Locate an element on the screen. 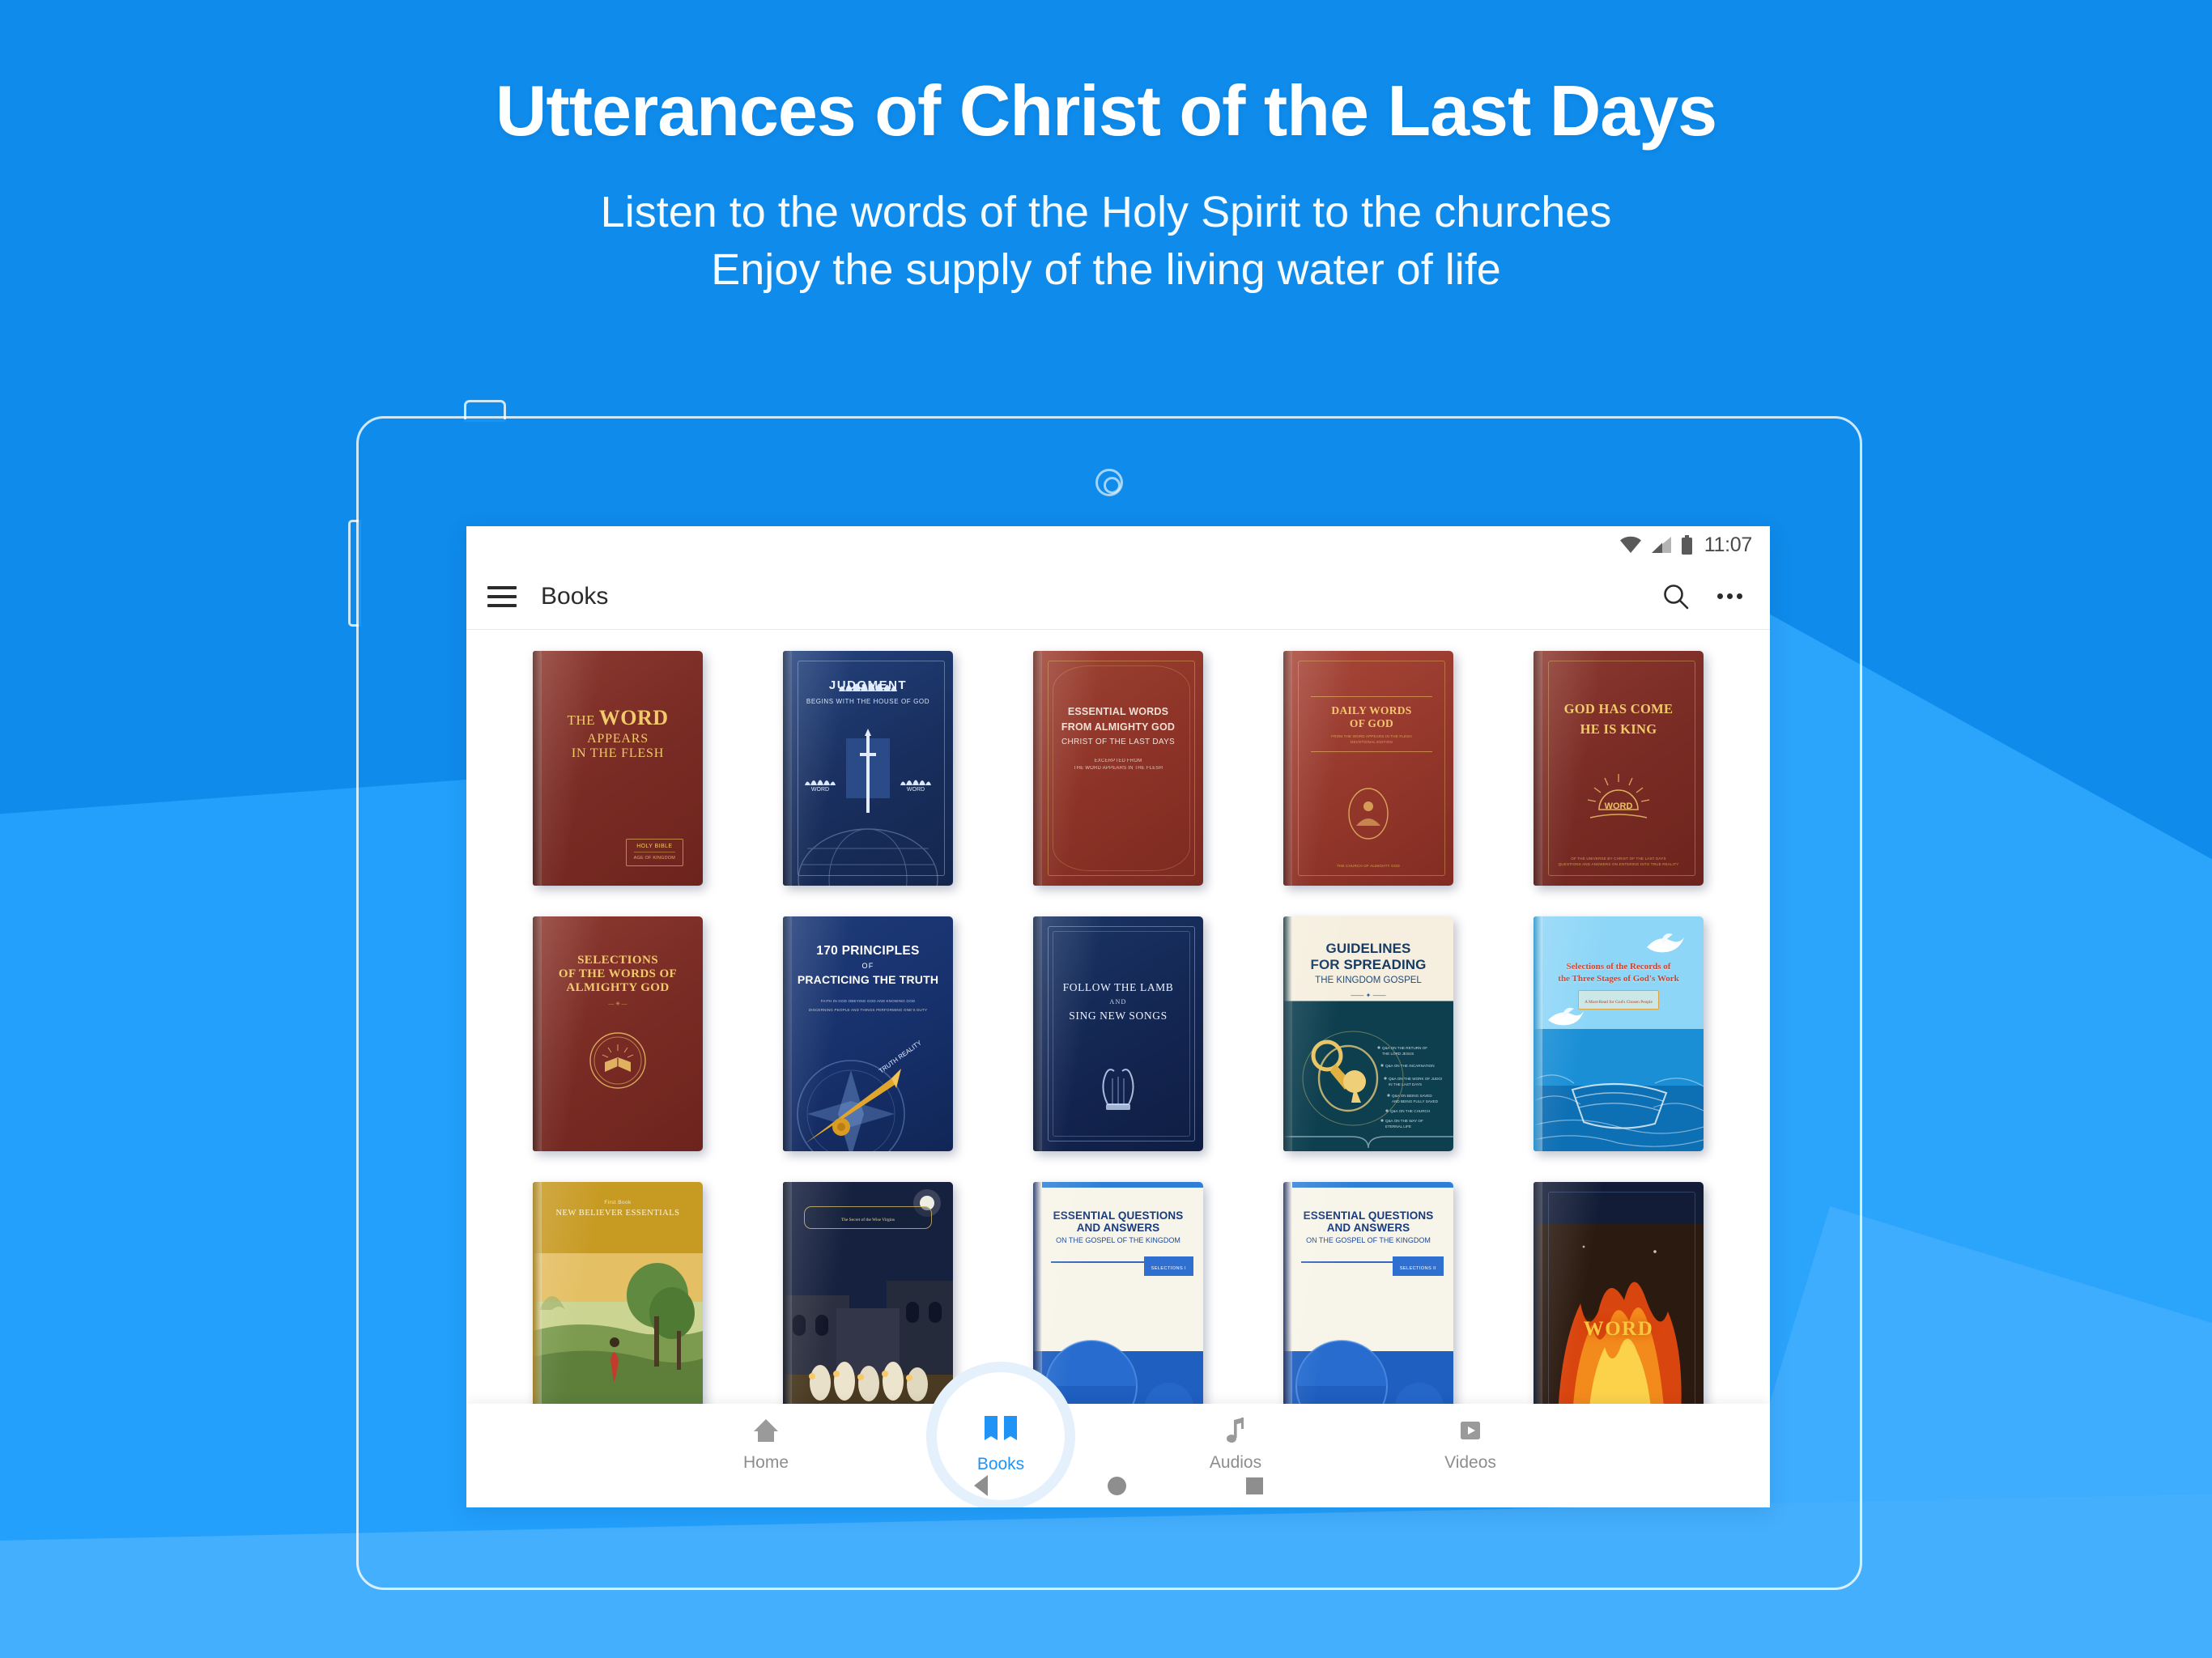 The image size is (2212, 1658). app-bar: Books is located at coordinates (1118, 596).